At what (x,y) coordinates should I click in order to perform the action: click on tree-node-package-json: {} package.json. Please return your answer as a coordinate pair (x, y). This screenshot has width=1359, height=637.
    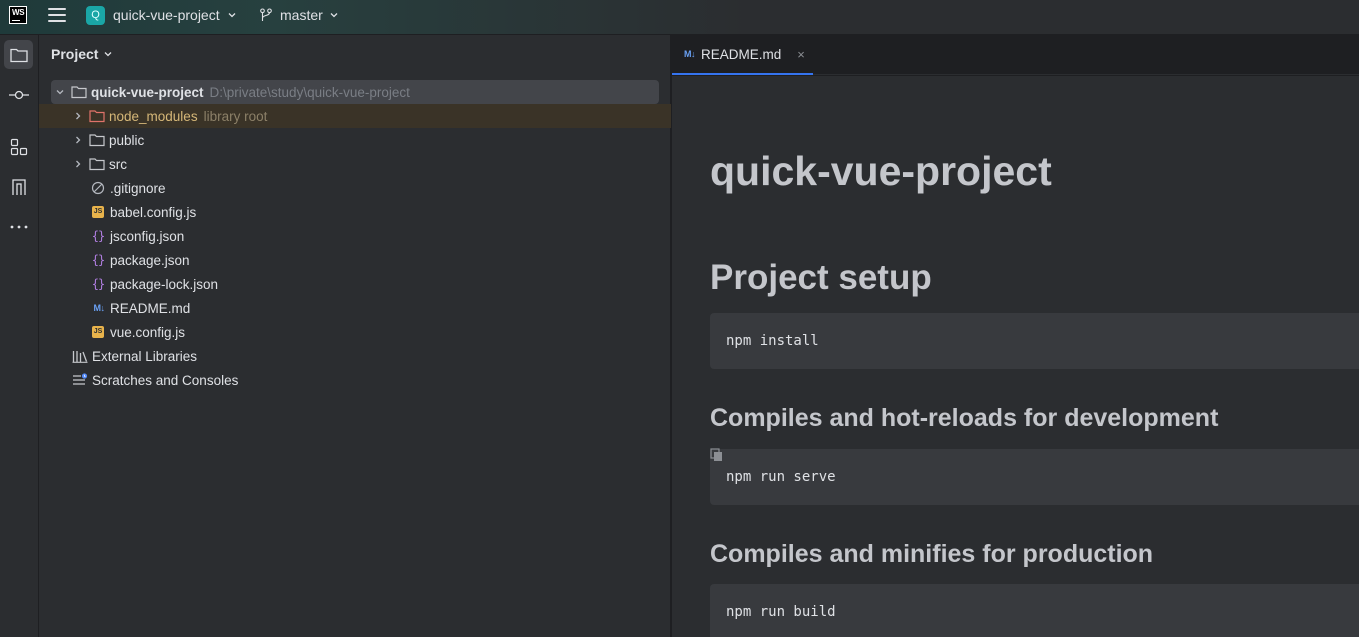
    Looking at the image, I should click on (355, 260).